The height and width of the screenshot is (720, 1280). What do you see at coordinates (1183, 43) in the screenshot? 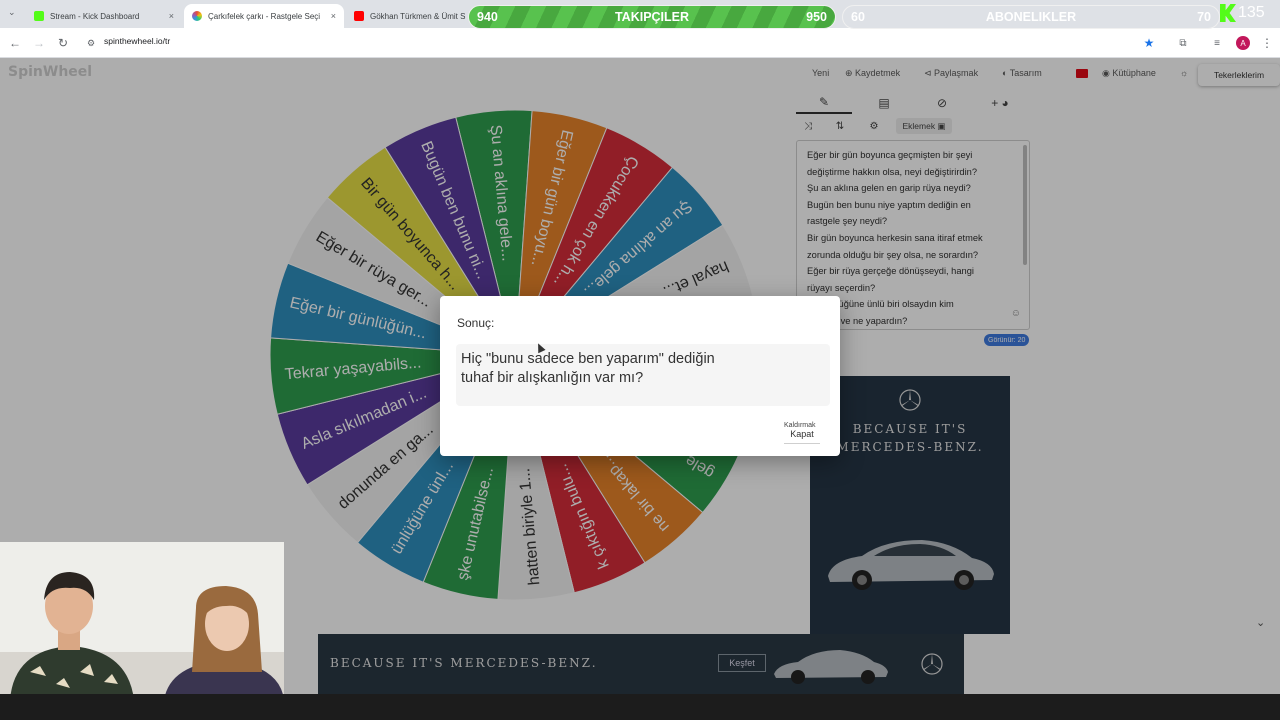
I see `extensions-icon: ⧉` at bounding box center [1183, 43].